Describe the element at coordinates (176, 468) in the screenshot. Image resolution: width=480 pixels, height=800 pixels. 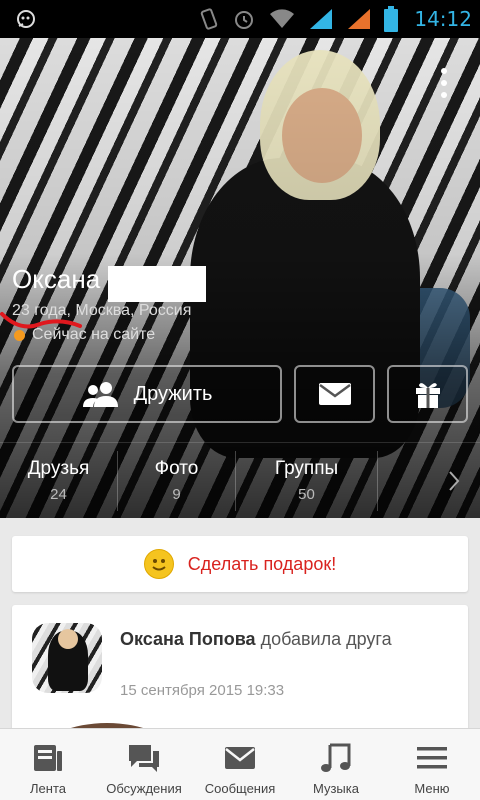
I see `stat-label: Фото` at that location.